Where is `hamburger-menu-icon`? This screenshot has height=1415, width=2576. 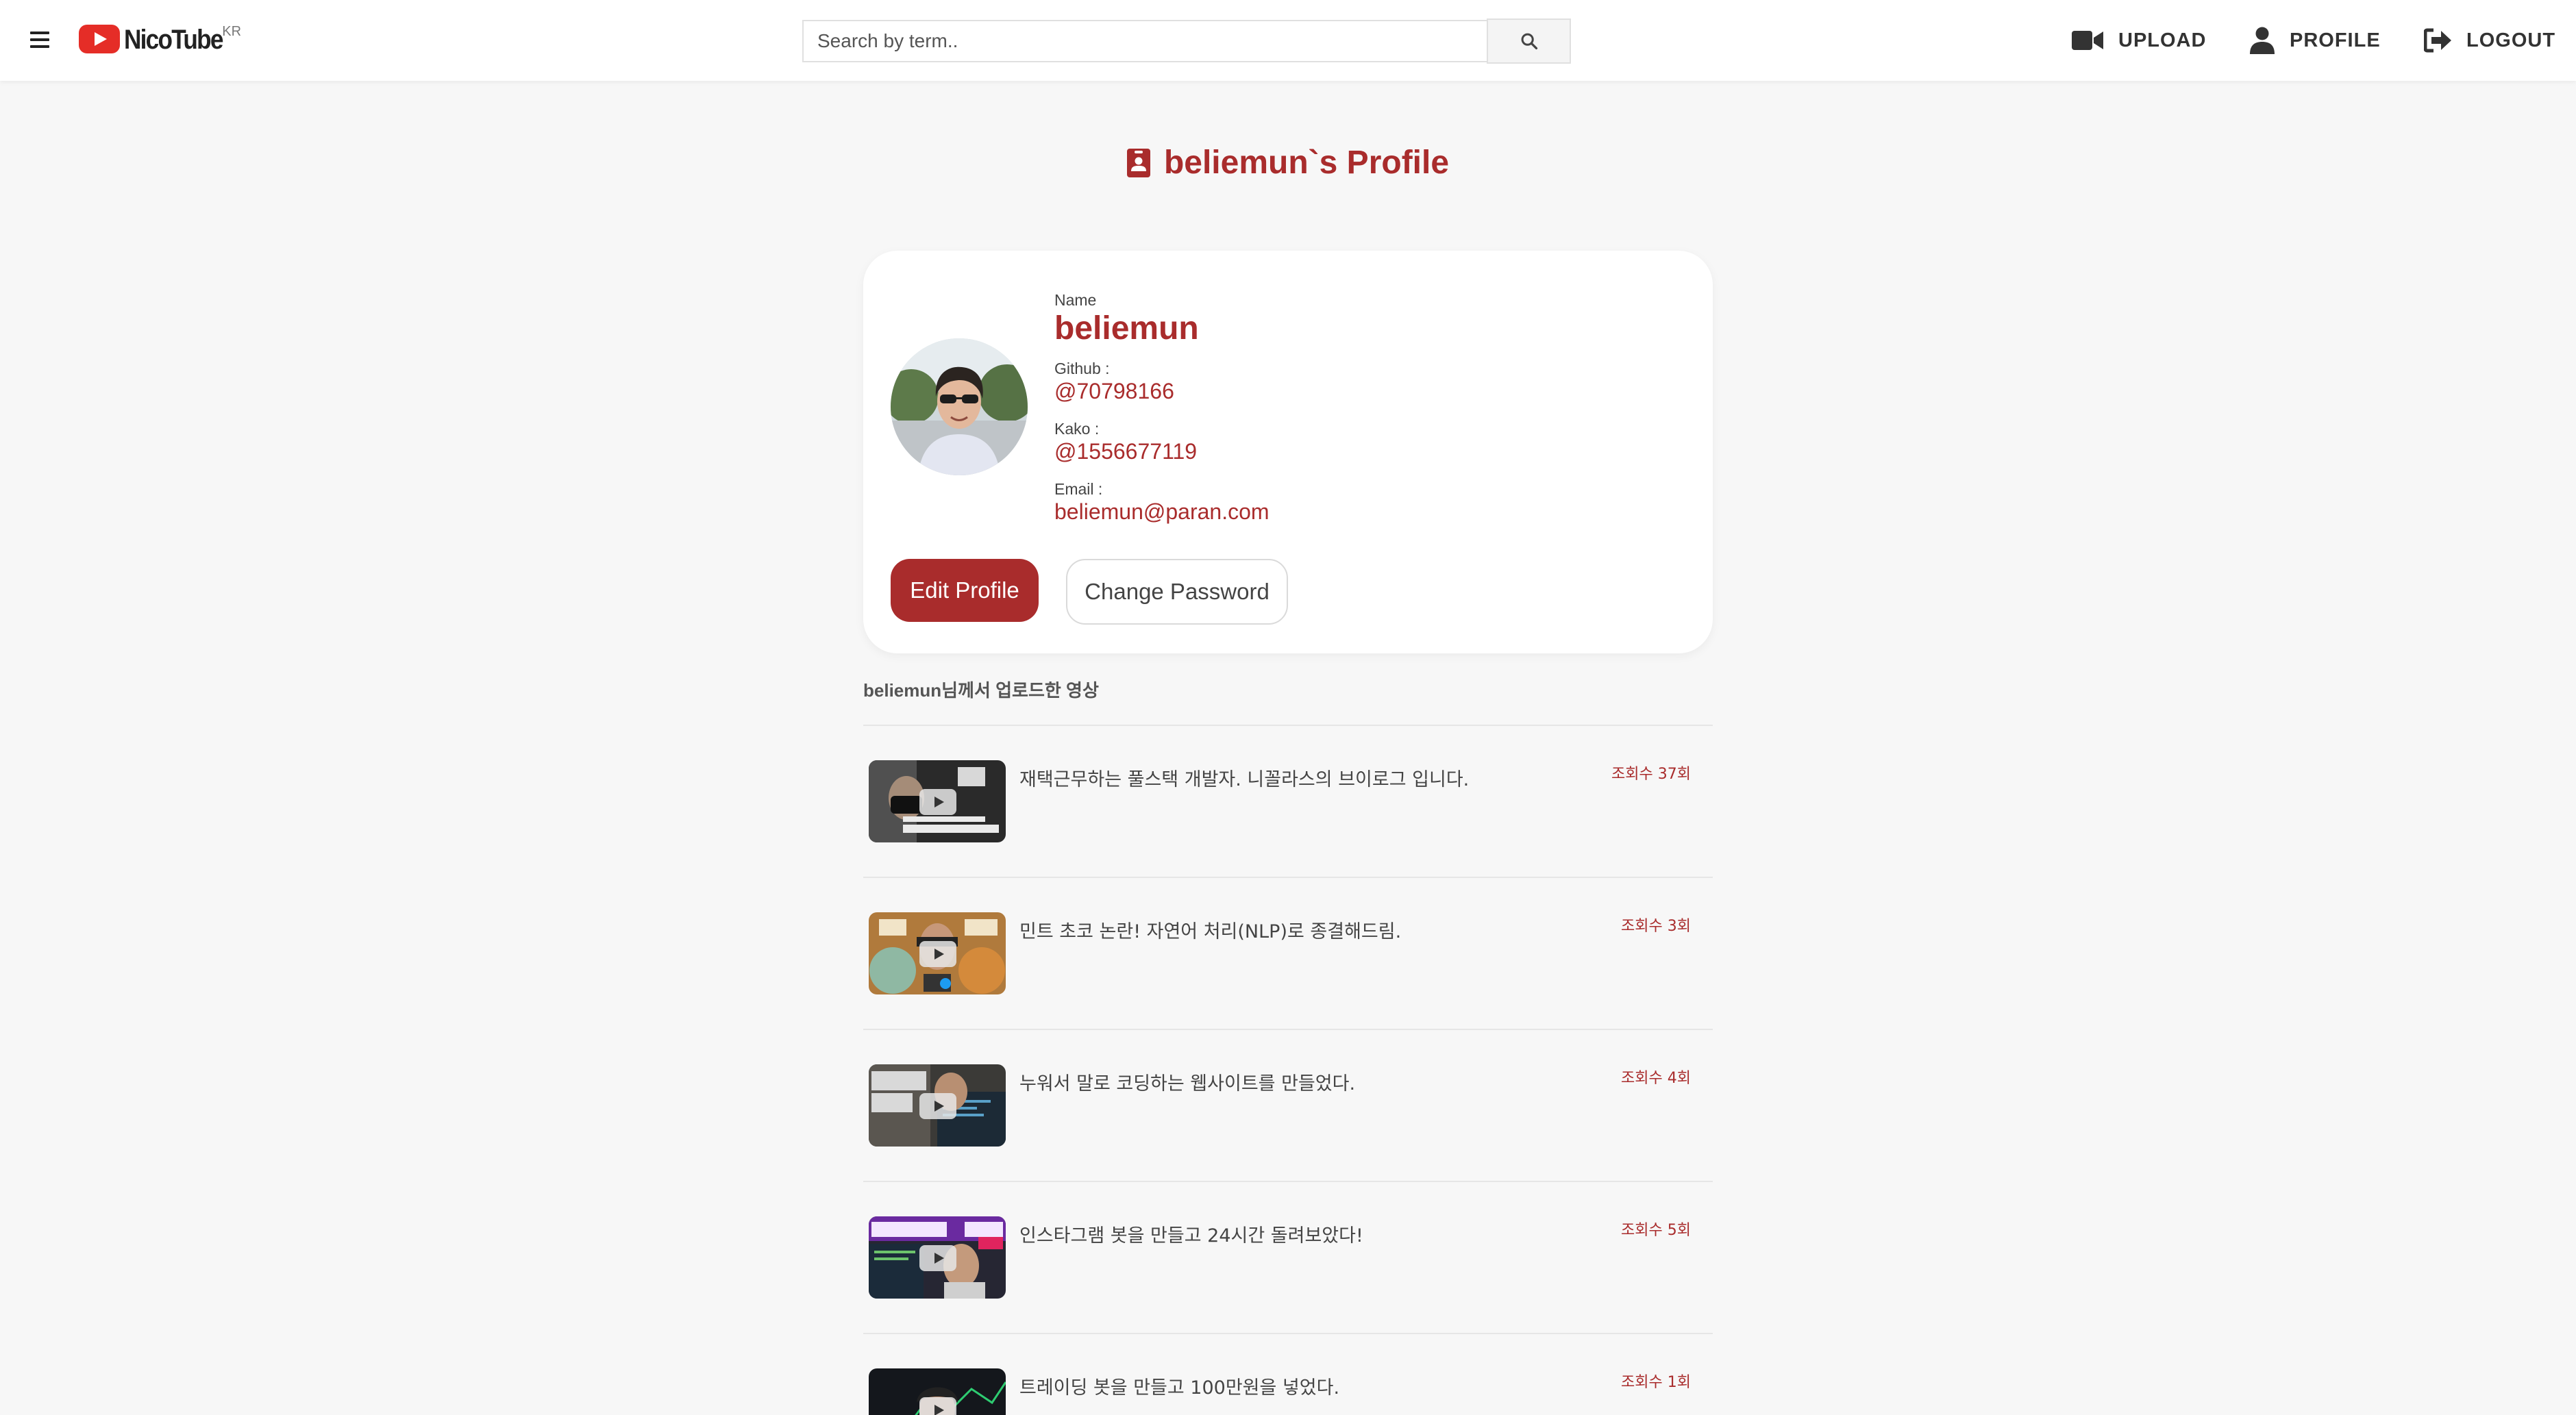 hamburger-menu-icon is located at coordinates (39, 40).